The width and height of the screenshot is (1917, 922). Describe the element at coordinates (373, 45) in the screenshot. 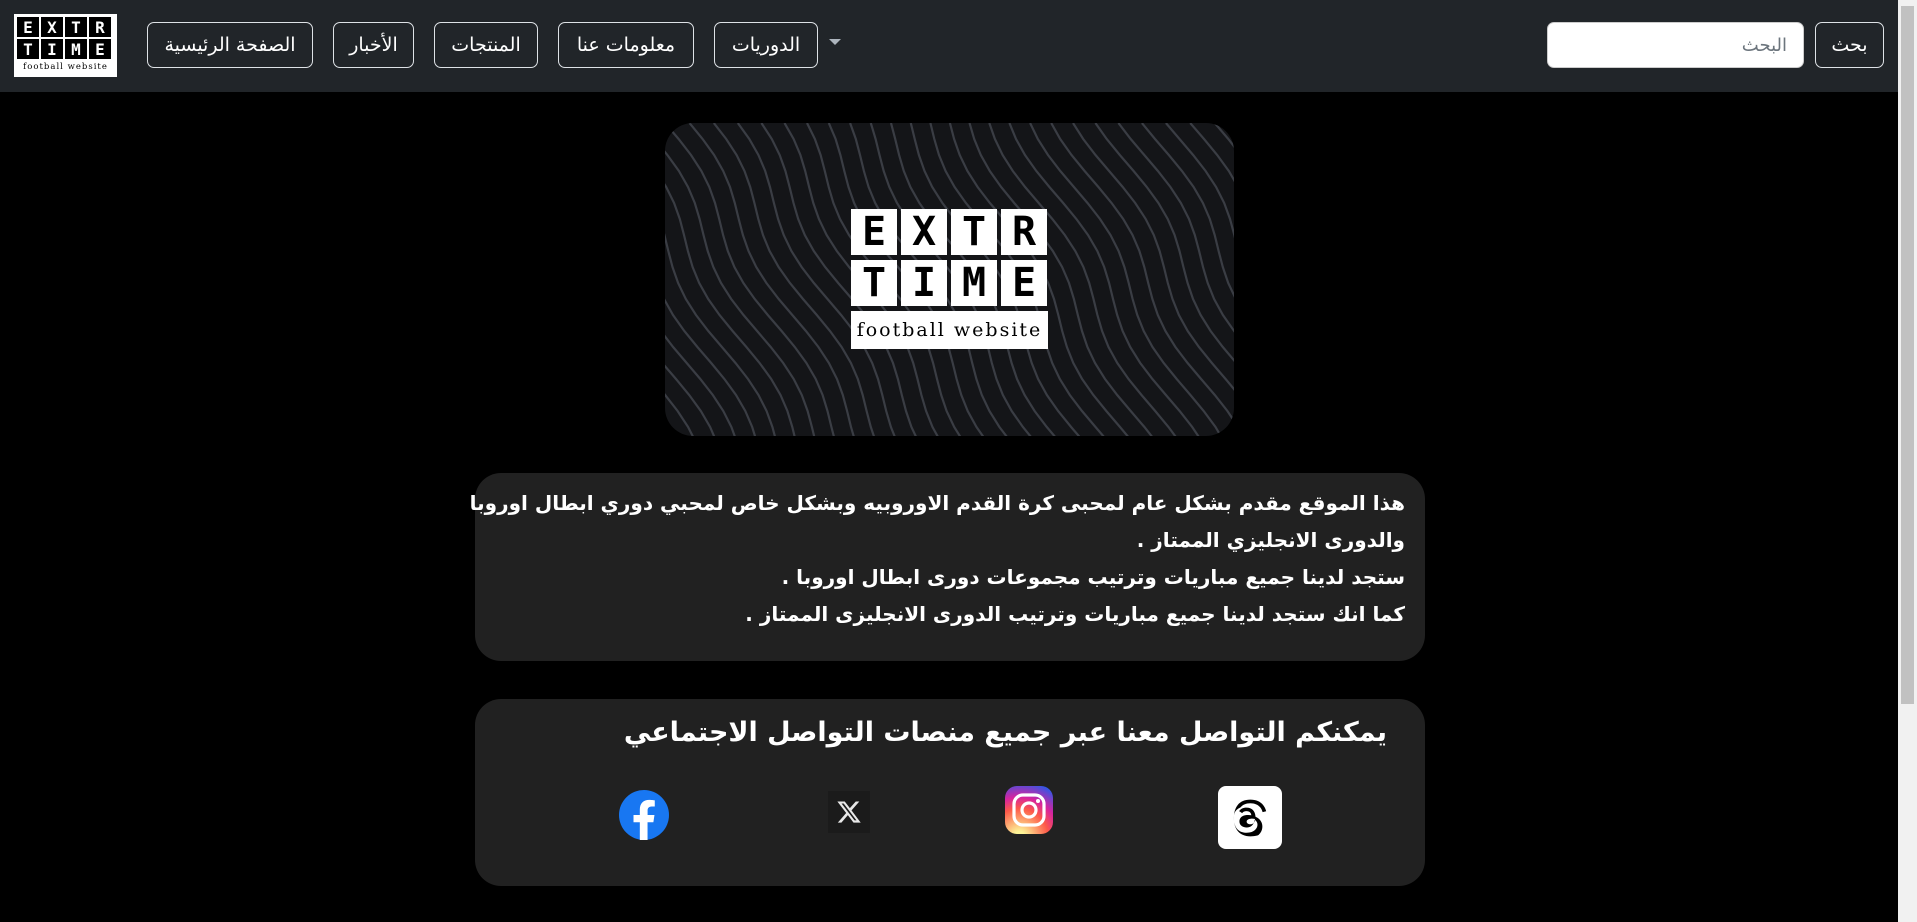

I see `nav-news-button: الأخبار` at that location.